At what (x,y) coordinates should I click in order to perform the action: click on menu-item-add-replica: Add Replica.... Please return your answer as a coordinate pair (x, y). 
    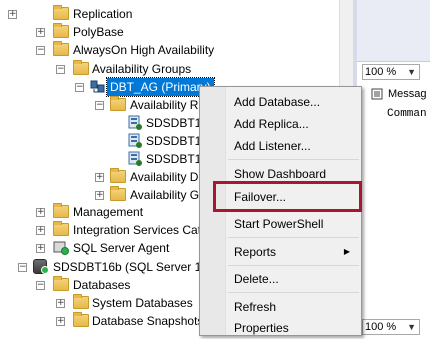
    Looking at the image, I should click on (271, 124).